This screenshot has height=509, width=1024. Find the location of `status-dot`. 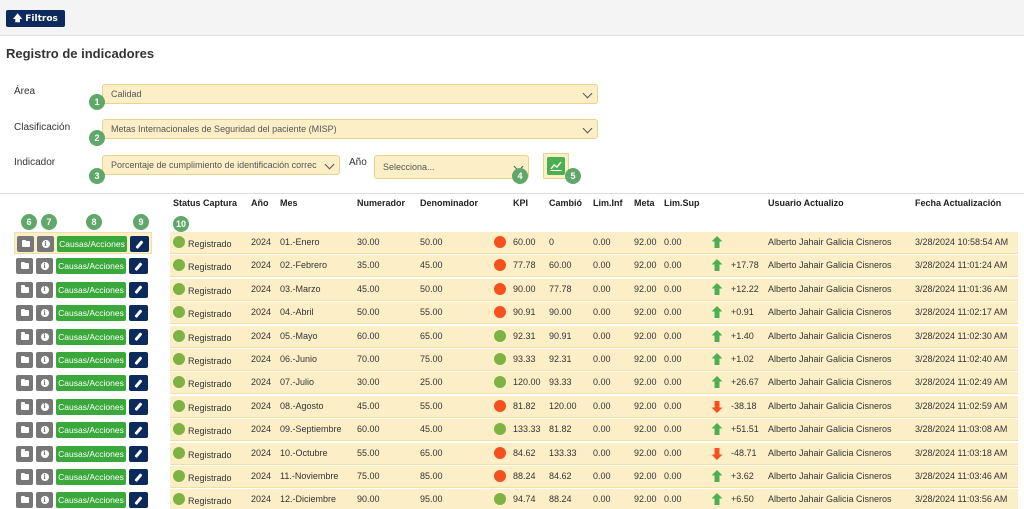

status-dot is located at coordinates (179, 405).